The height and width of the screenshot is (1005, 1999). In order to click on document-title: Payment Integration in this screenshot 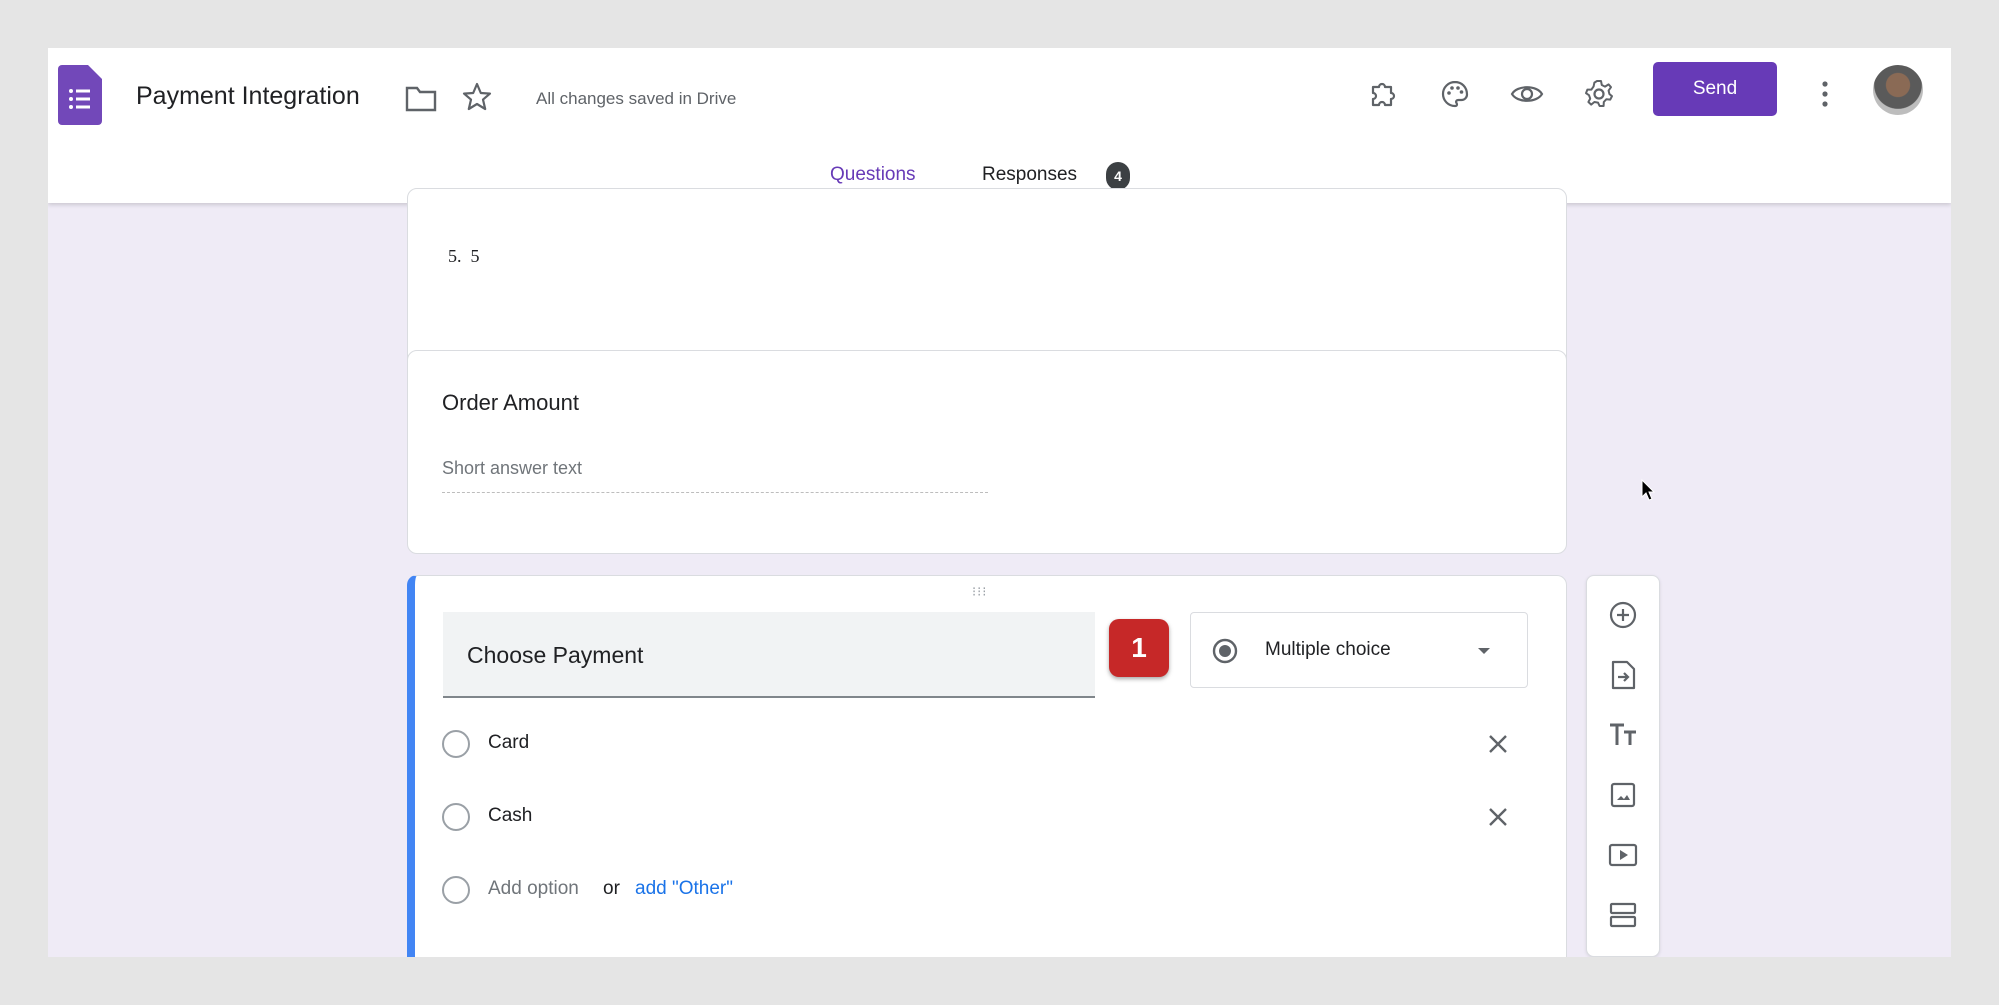, I will do `click(248, 96)`.